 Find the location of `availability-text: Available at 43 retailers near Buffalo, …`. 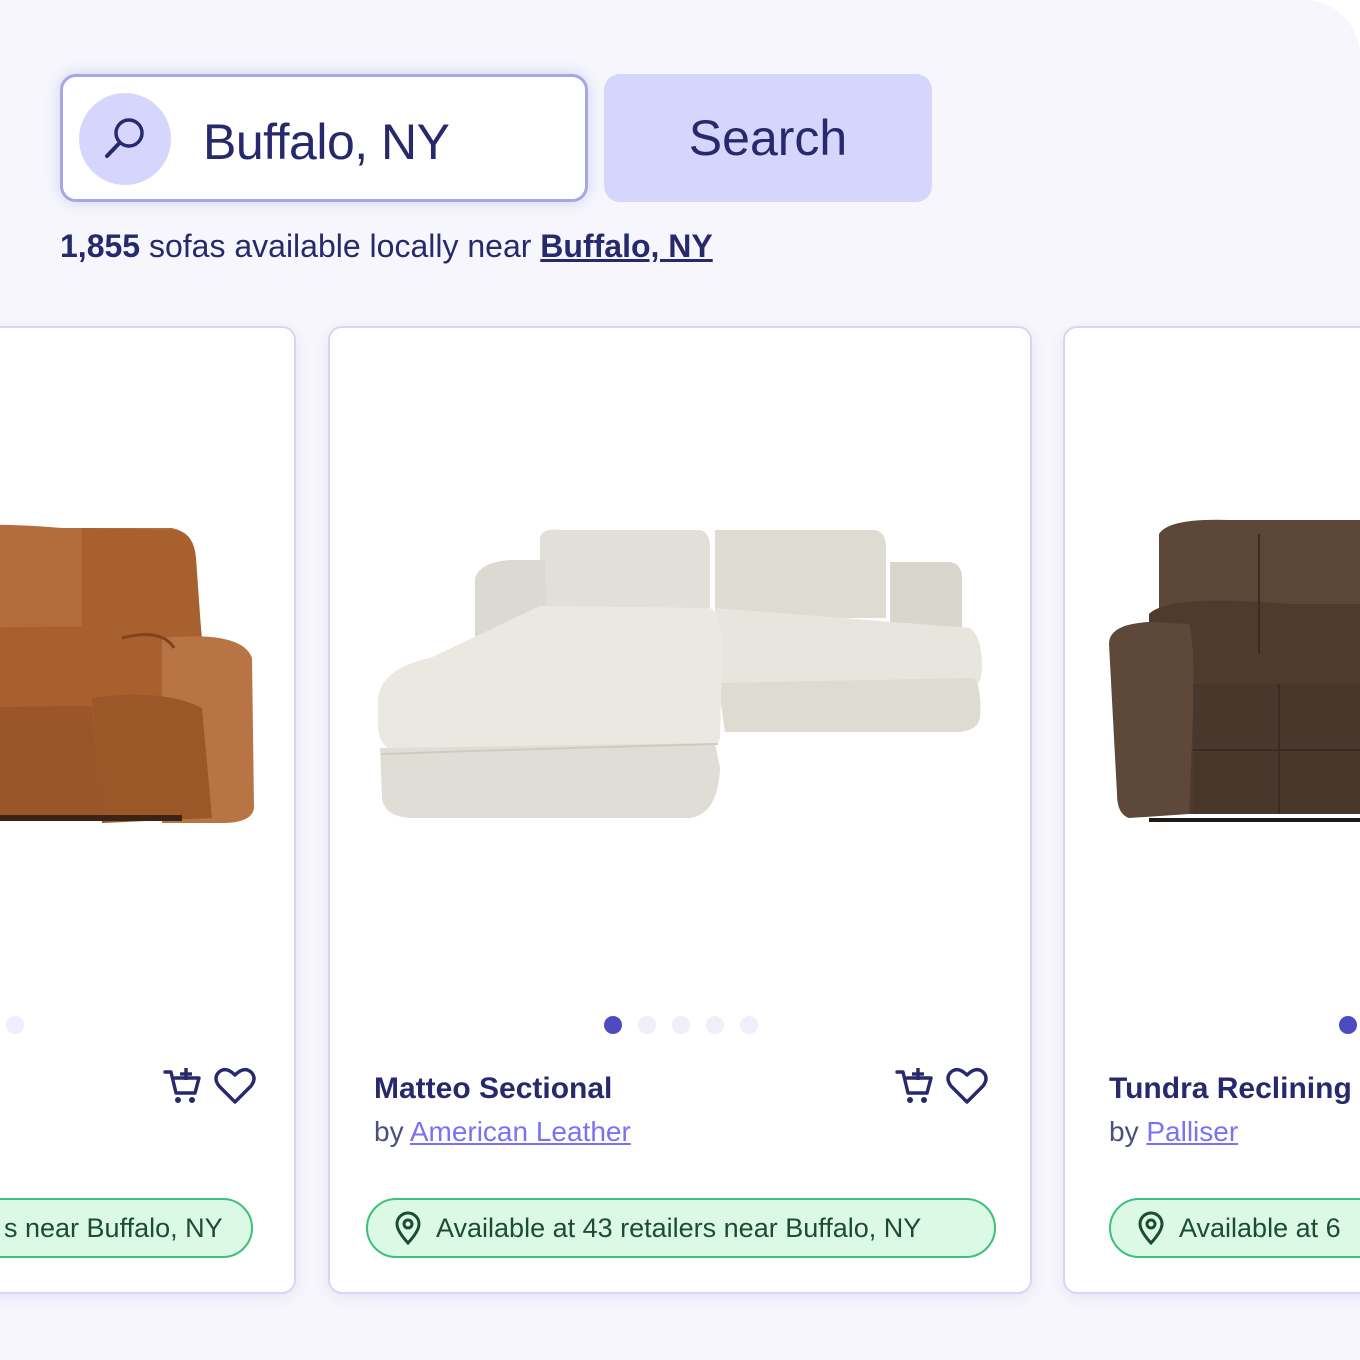

availability-text: Available at 43 retailers near Buffalo, … is located at coordinates (679, 1227).